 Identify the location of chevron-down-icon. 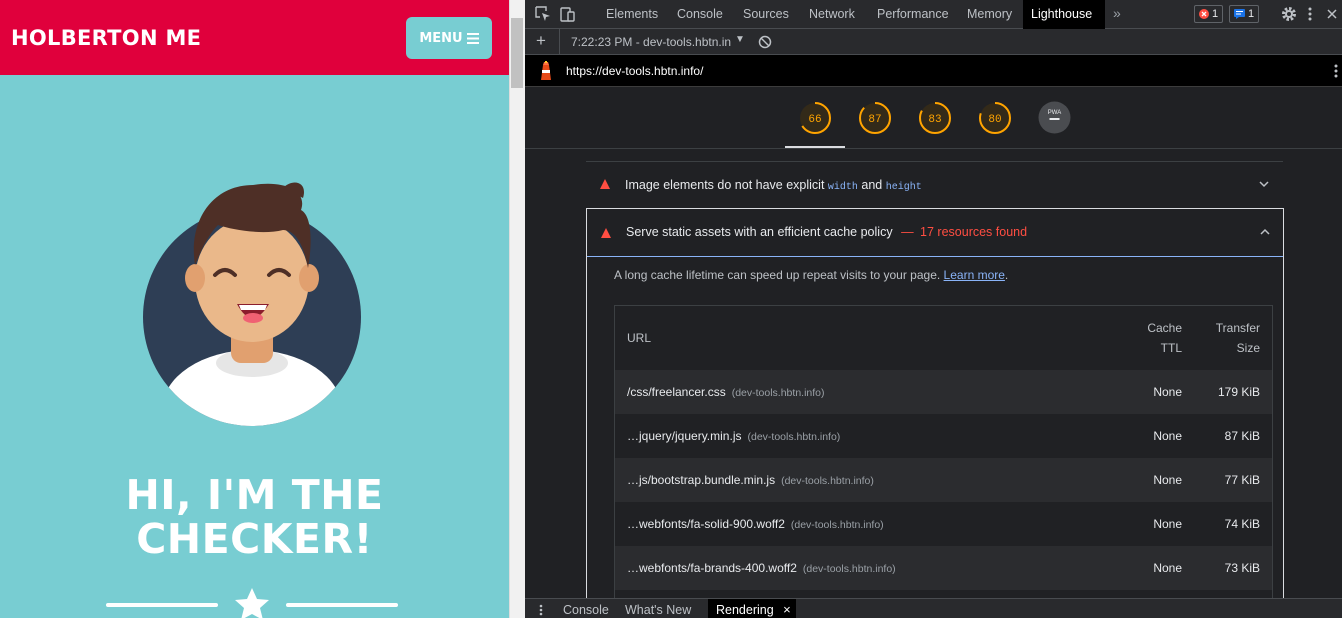
(1264, 184).